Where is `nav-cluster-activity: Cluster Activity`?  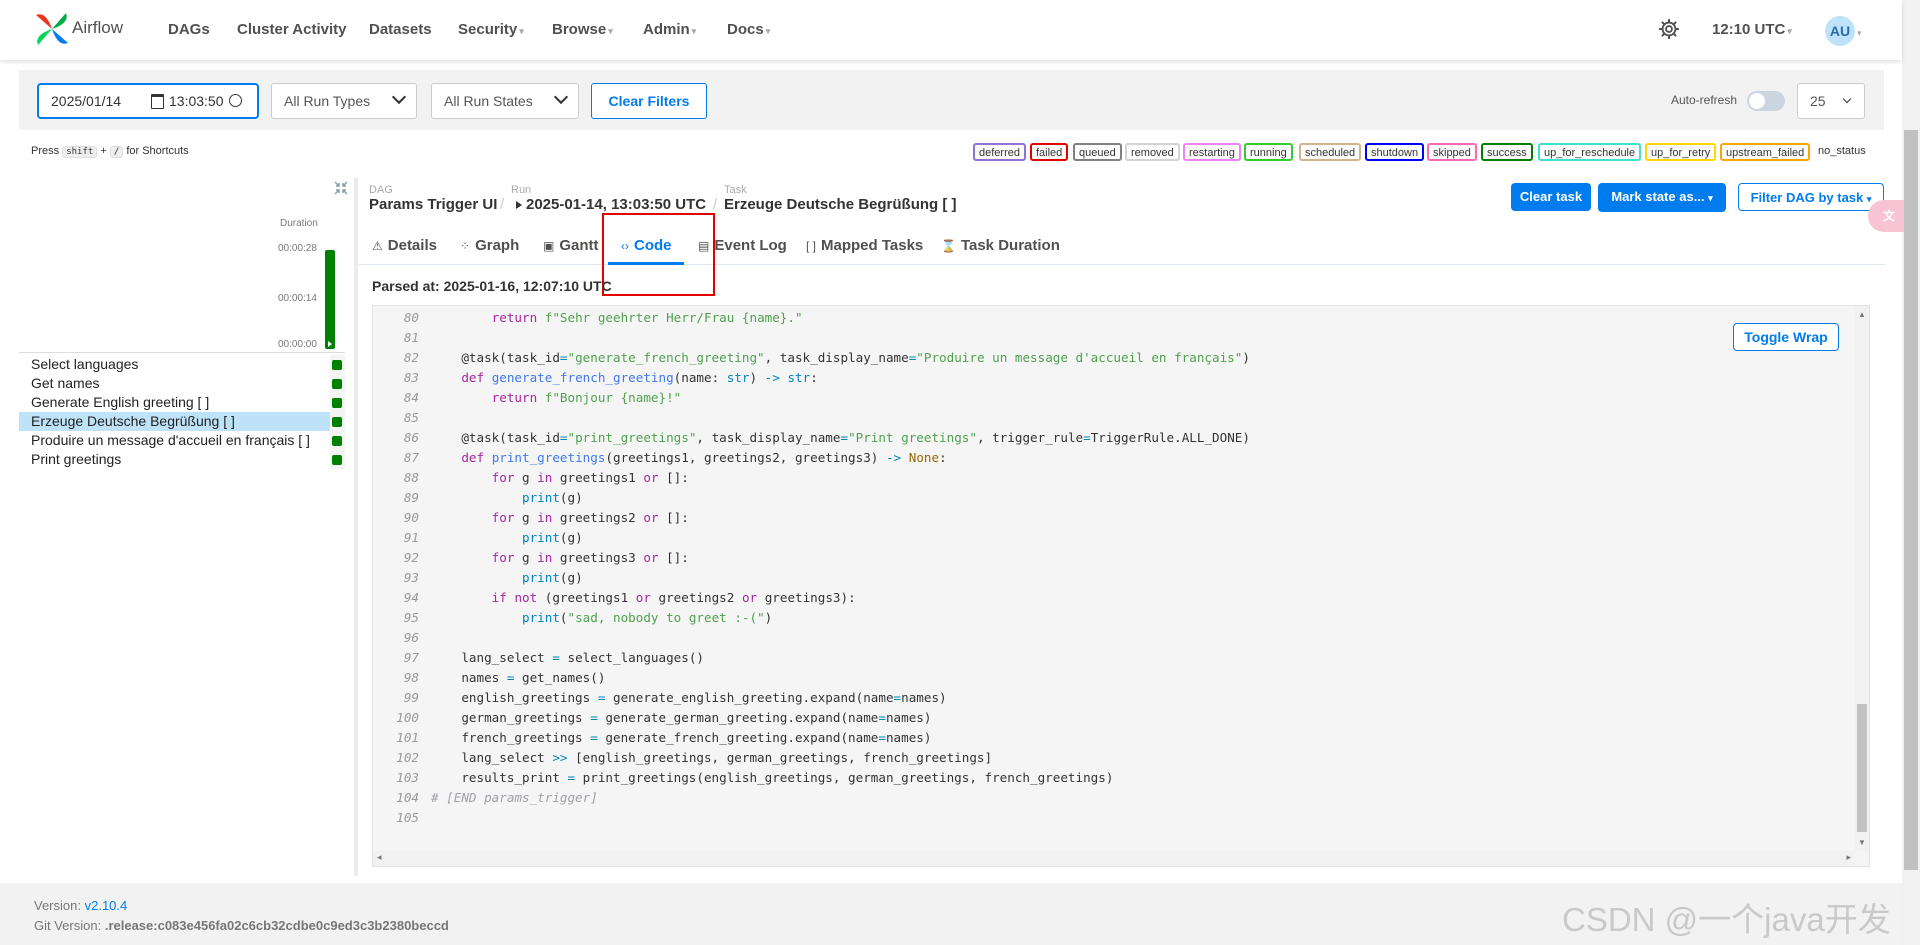 nav-cluster-activity: Cluster Activity is located at coordinates (291, 29).